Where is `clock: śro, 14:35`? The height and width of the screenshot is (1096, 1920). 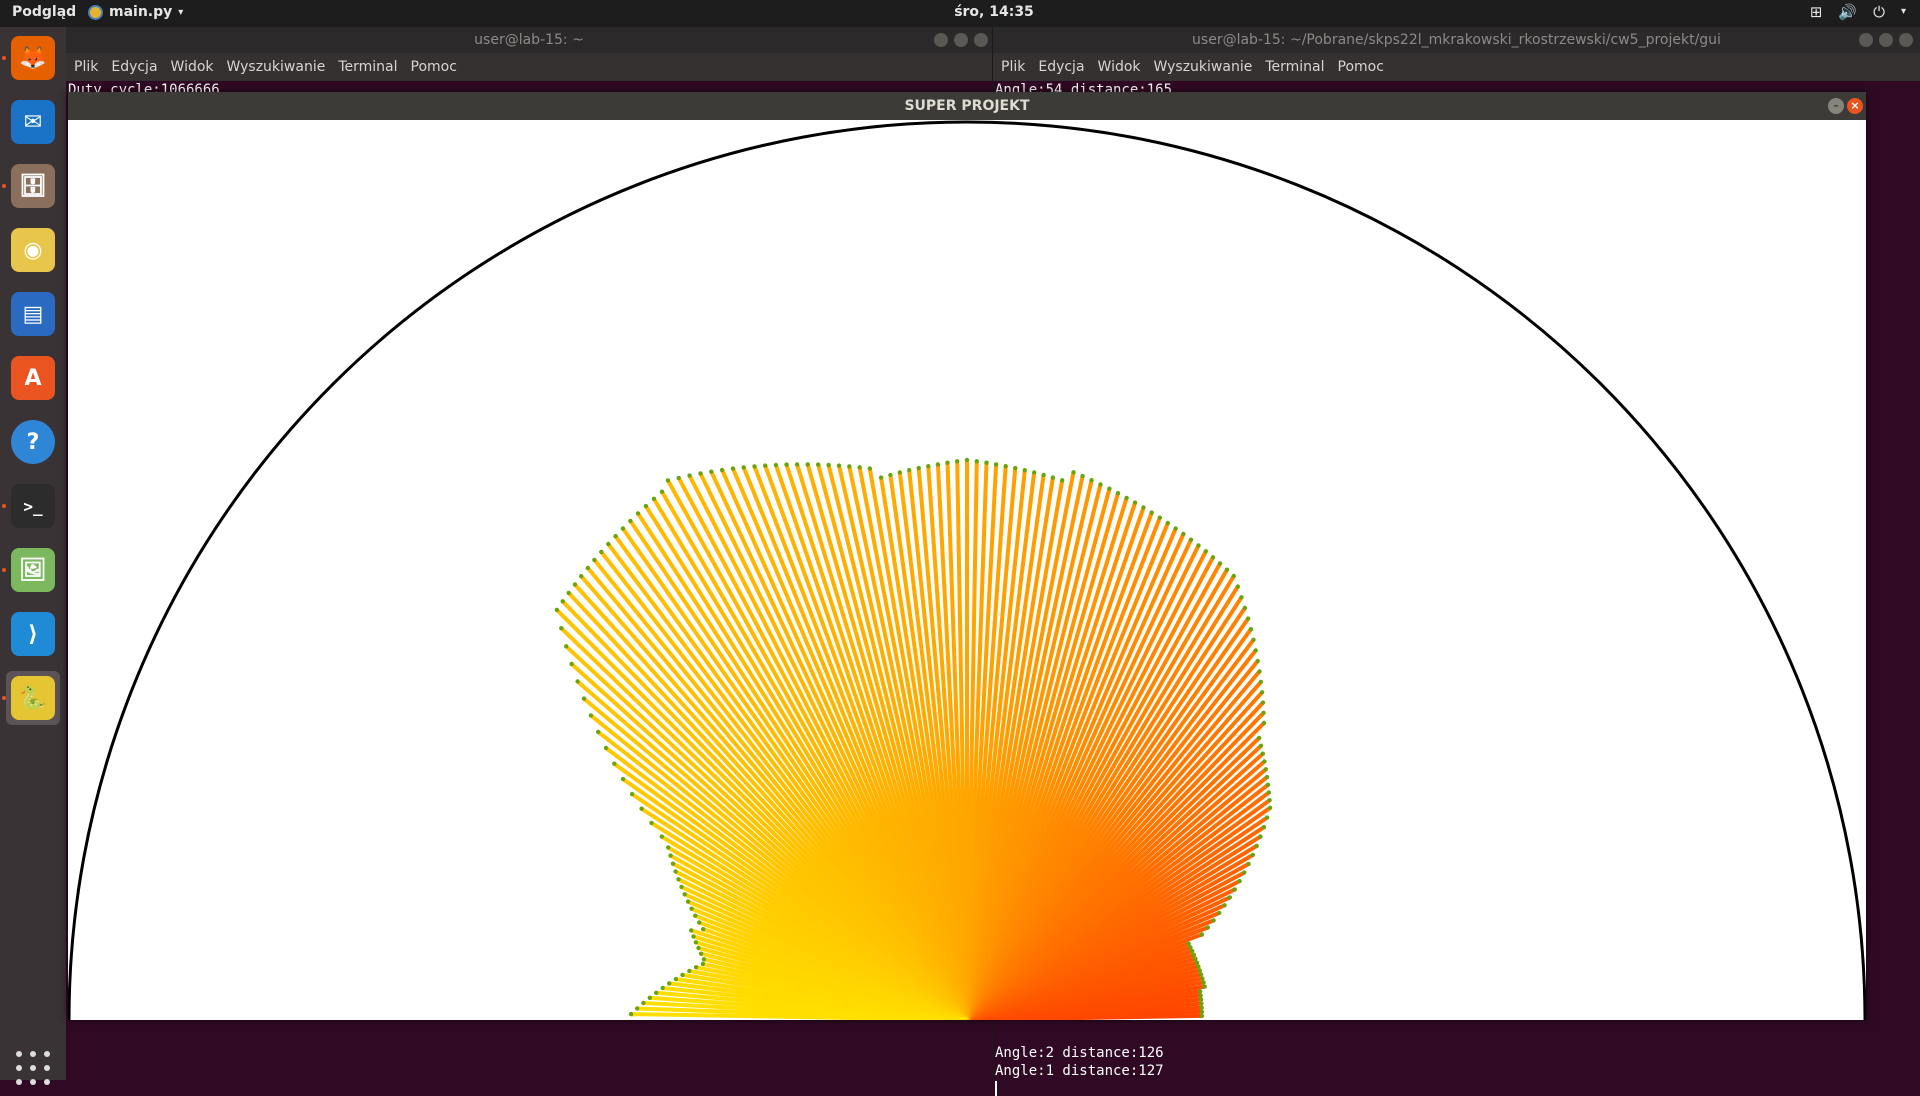
clock: śro, 14:35 is located at coordinates (960, 12).